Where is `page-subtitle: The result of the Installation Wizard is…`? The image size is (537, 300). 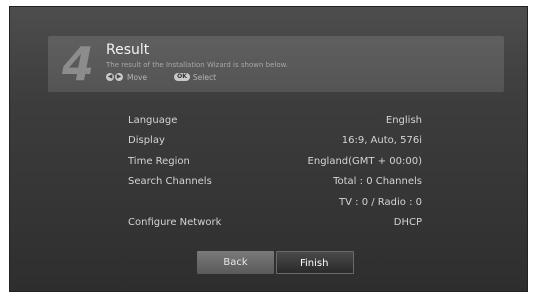
page-subtitle: The result of the Installation Wizard is… is located at coordinates (197, 65).